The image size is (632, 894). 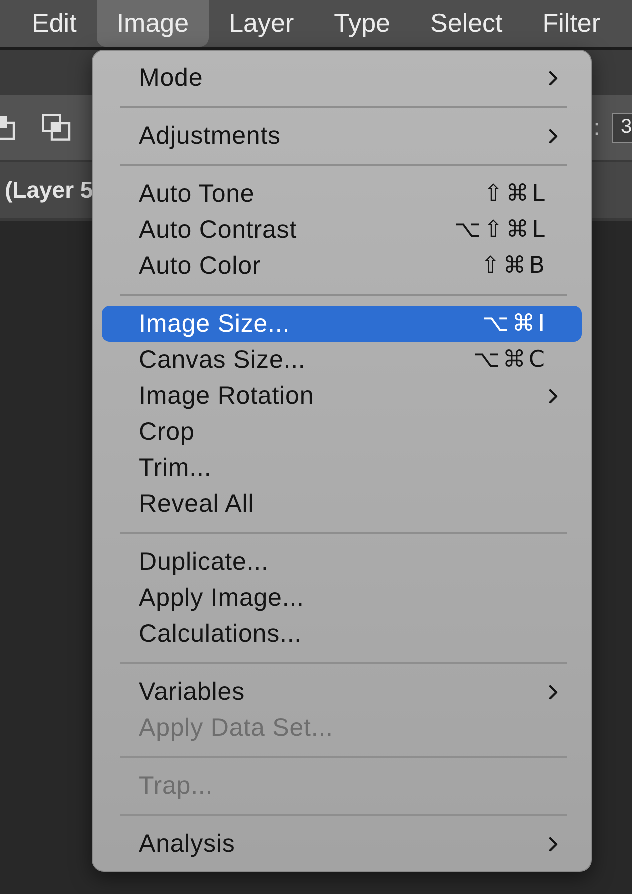 I want to click on menu-item: Canvas Size... ⌥⌘C, so click(x=342, y=360).